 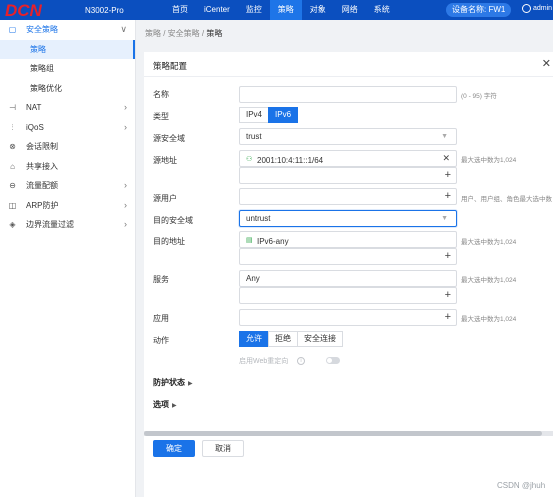 What do you see at coordinates (214, 33) in the screenshot?
I see `breadcrumb-current: 策略` at bounding box center [214, 33].